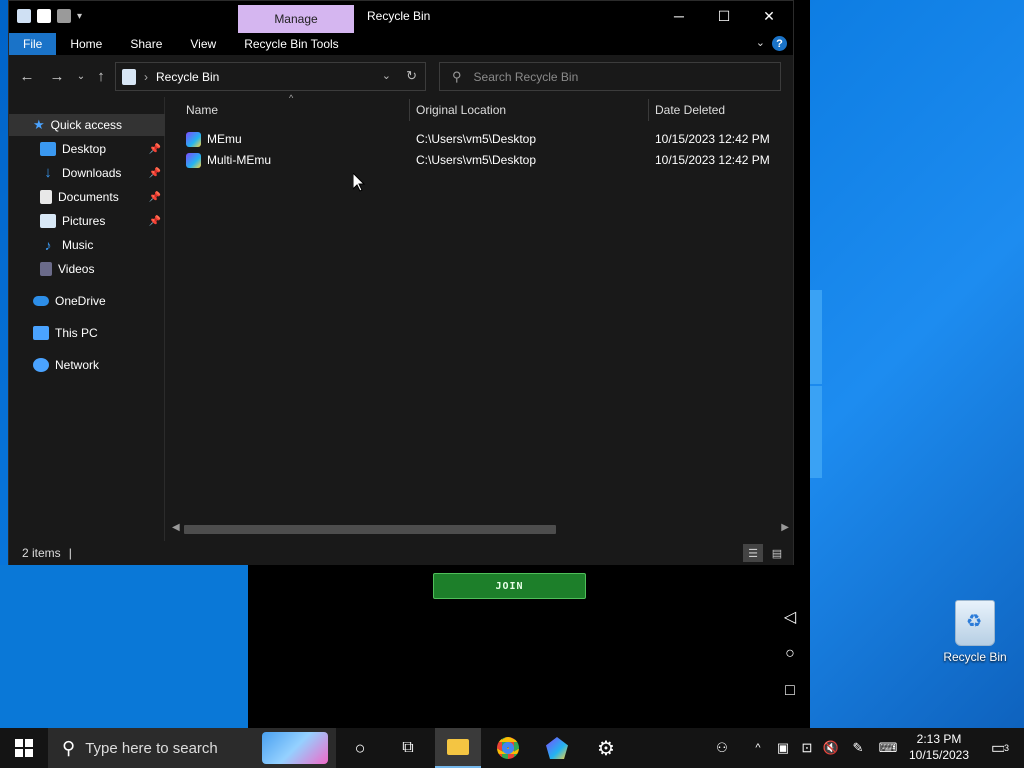  Describe the element at coordinates (722, 748) in the screenshot. I see `people-icon: ⚇` at that location.